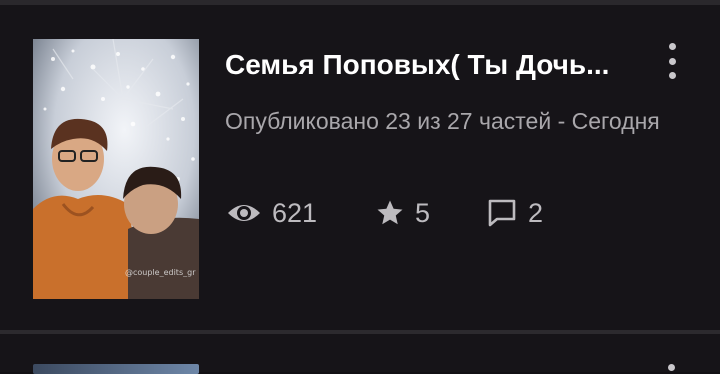 Image resolution: width=720 pixels, height=374 pixels. What do you see at coordinates (295, 213) in the screenshot?
I see `views-count: 621` at bounding box center [295, 213].